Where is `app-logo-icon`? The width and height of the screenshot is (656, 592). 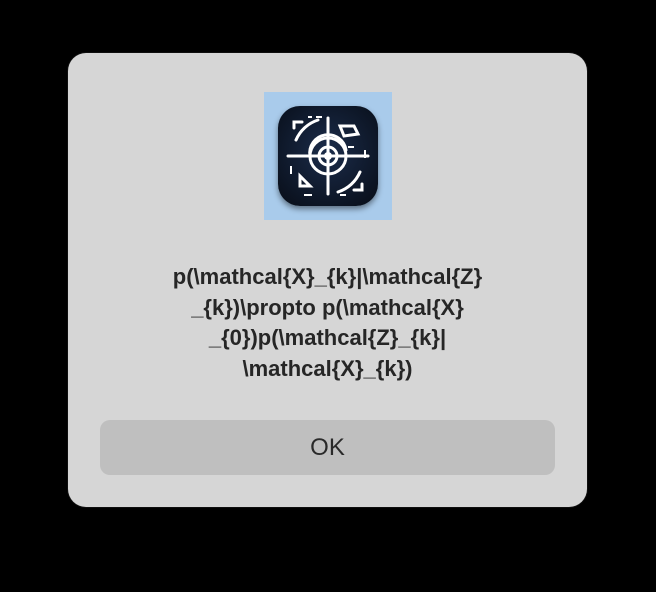 app-logo-icon is located at coordinates (328, 156).